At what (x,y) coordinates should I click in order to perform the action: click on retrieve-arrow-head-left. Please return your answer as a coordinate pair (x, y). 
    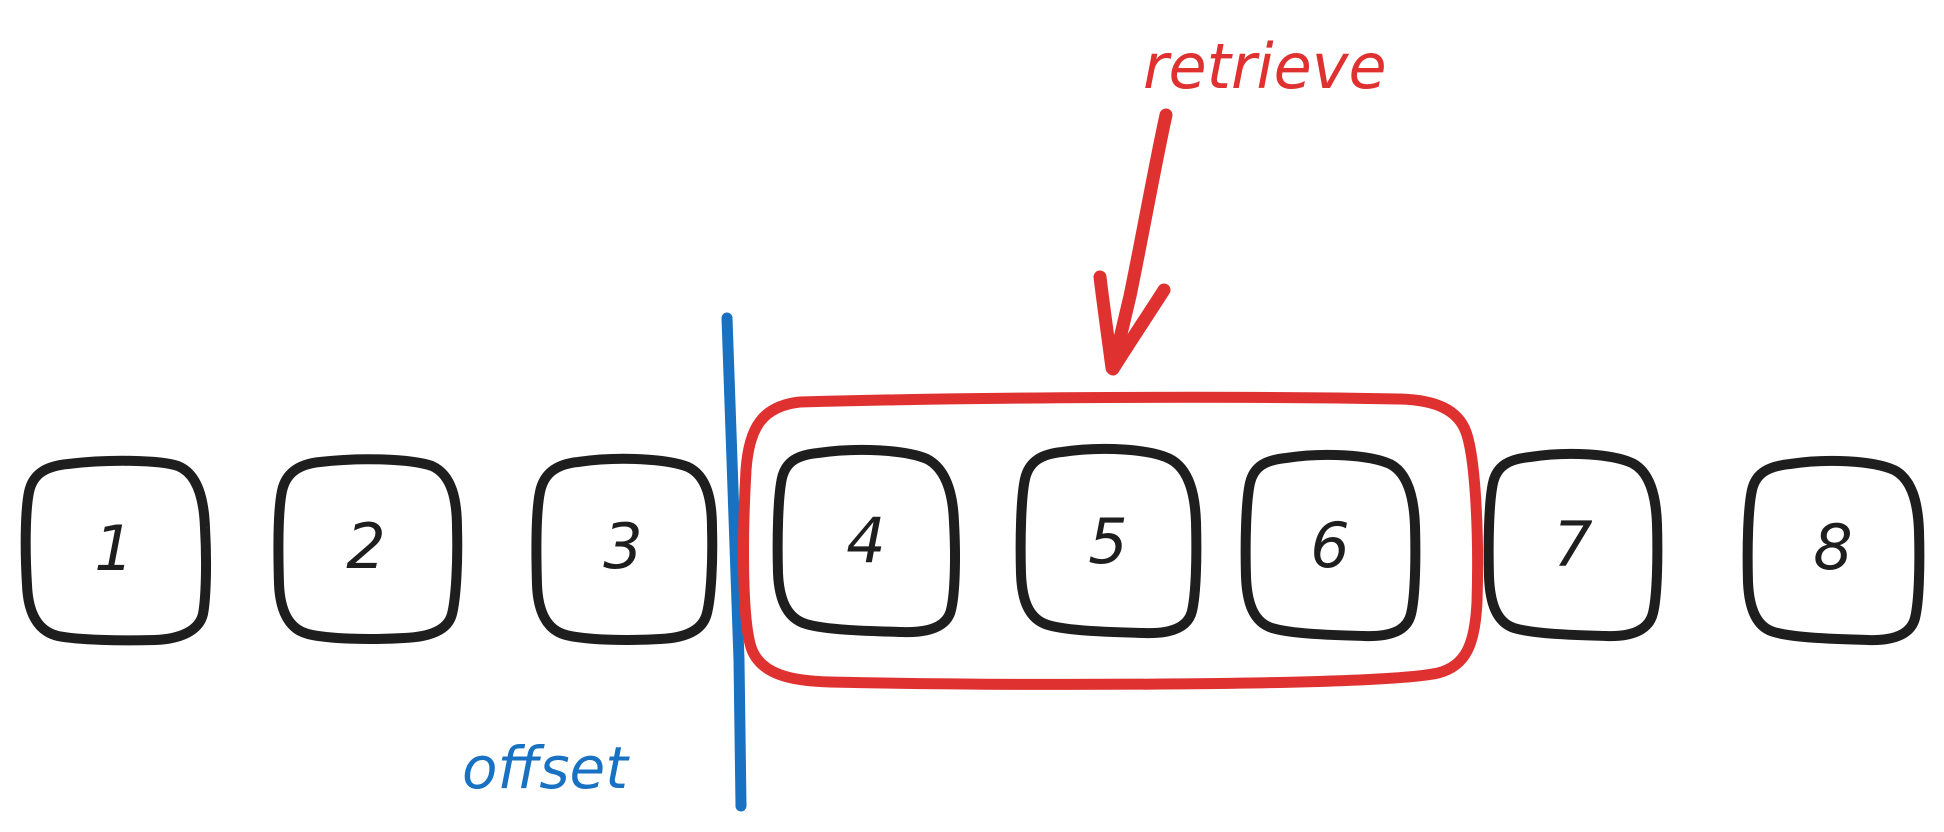
    Looking at the image, I should click on (1106, 322).